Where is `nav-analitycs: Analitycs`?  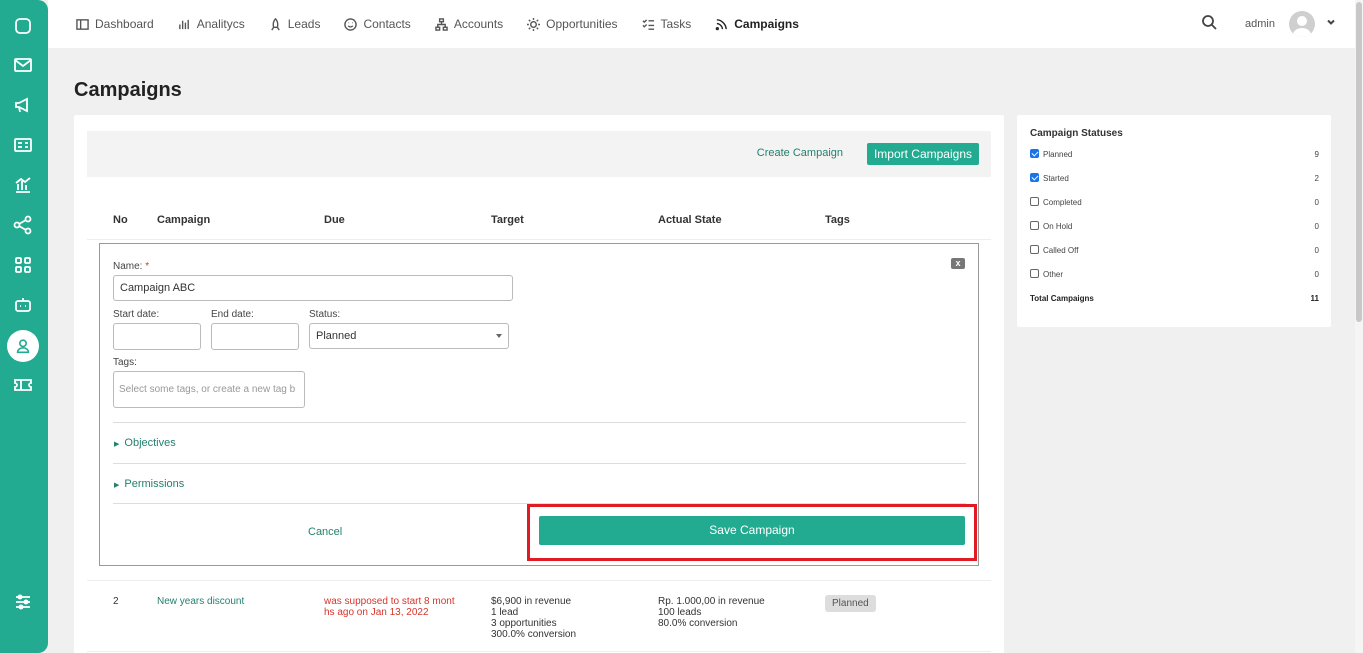
nav-analitycs: Analitycs is located at coordinates (211, 24).